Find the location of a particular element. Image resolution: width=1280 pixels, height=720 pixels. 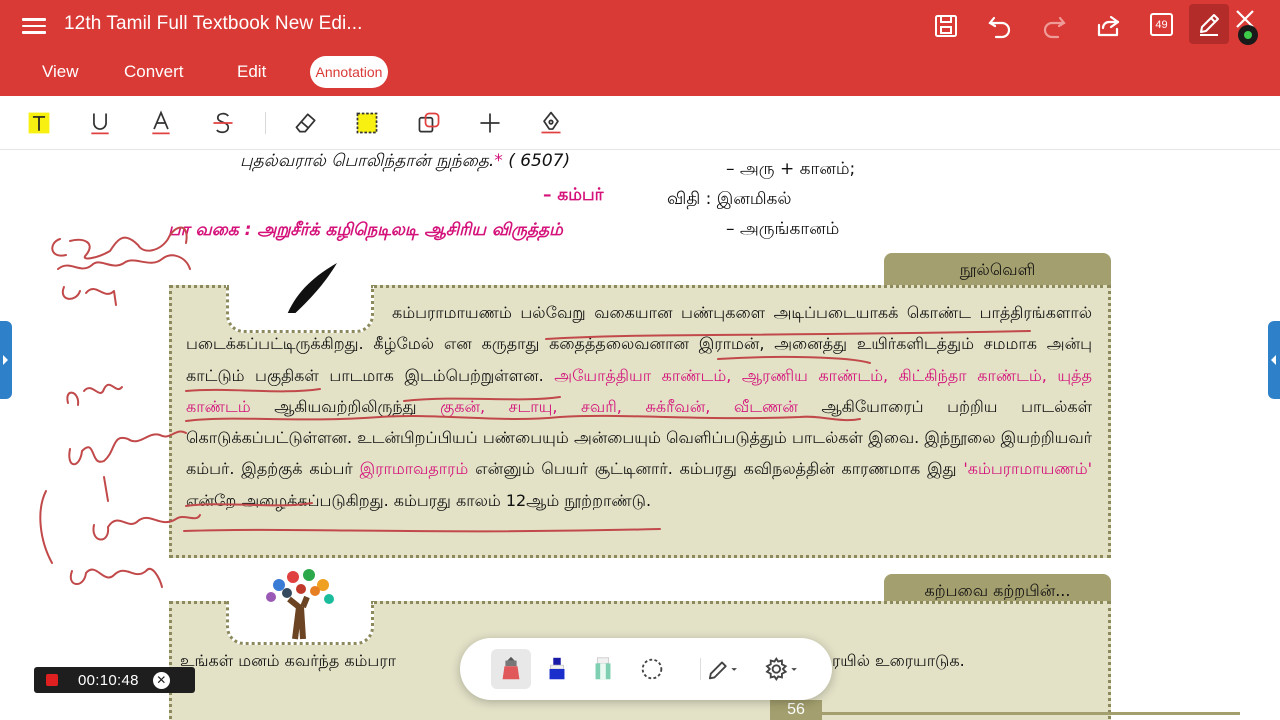

page-count-icon: 49 is located at coordinates (1161, 24).